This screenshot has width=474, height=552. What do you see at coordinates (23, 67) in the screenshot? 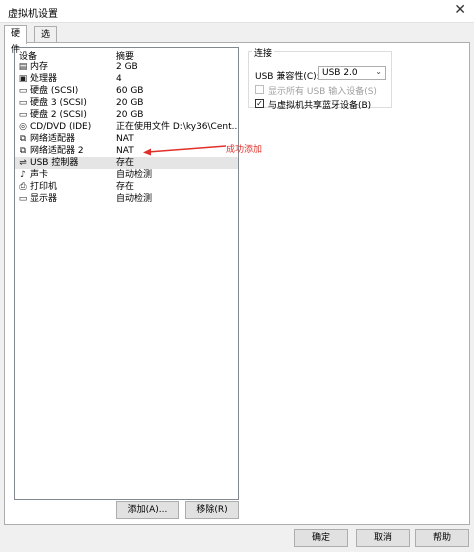
I see `memory-icon: ▤` at bounding box center [23, 67].